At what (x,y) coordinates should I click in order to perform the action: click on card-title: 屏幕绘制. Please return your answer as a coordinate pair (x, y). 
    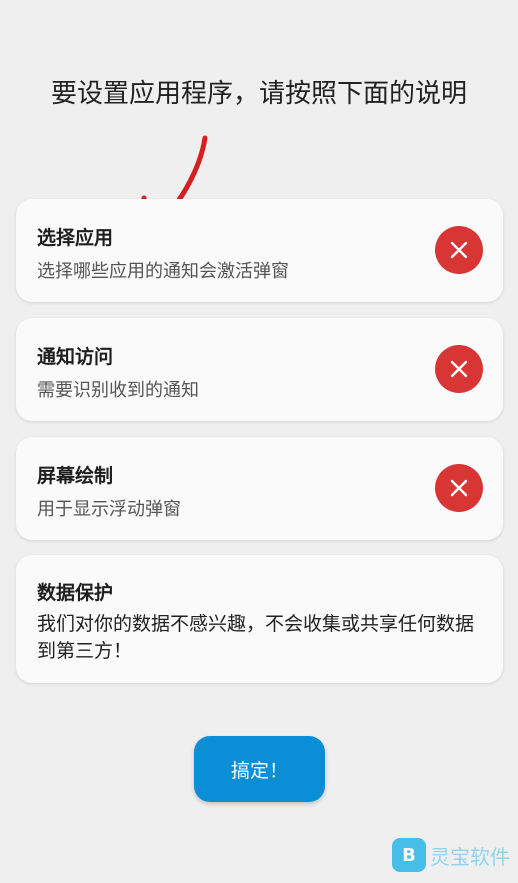
    Looking at the image, I should click on (75, 476).